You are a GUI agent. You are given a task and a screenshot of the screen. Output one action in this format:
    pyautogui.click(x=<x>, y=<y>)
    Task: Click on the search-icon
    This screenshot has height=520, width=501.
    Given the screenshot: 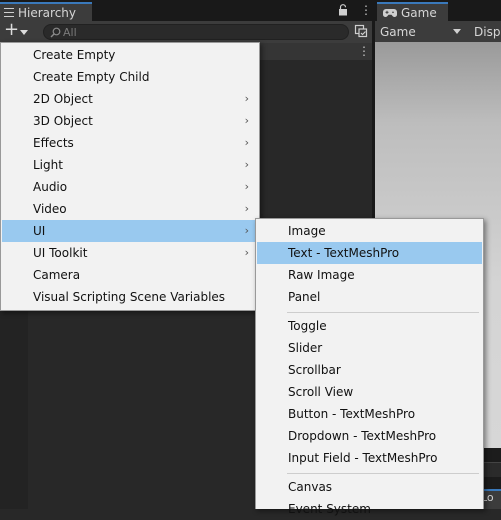 What is the action you would take?
    pyautogui.click(x=55, y=32)
    